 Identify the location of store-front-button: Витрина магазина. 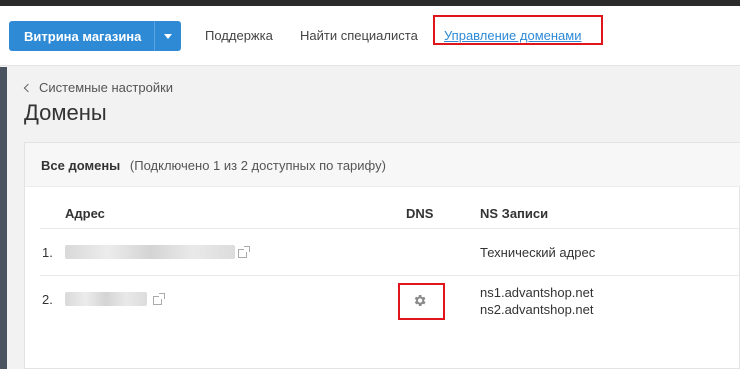
(95, 36).